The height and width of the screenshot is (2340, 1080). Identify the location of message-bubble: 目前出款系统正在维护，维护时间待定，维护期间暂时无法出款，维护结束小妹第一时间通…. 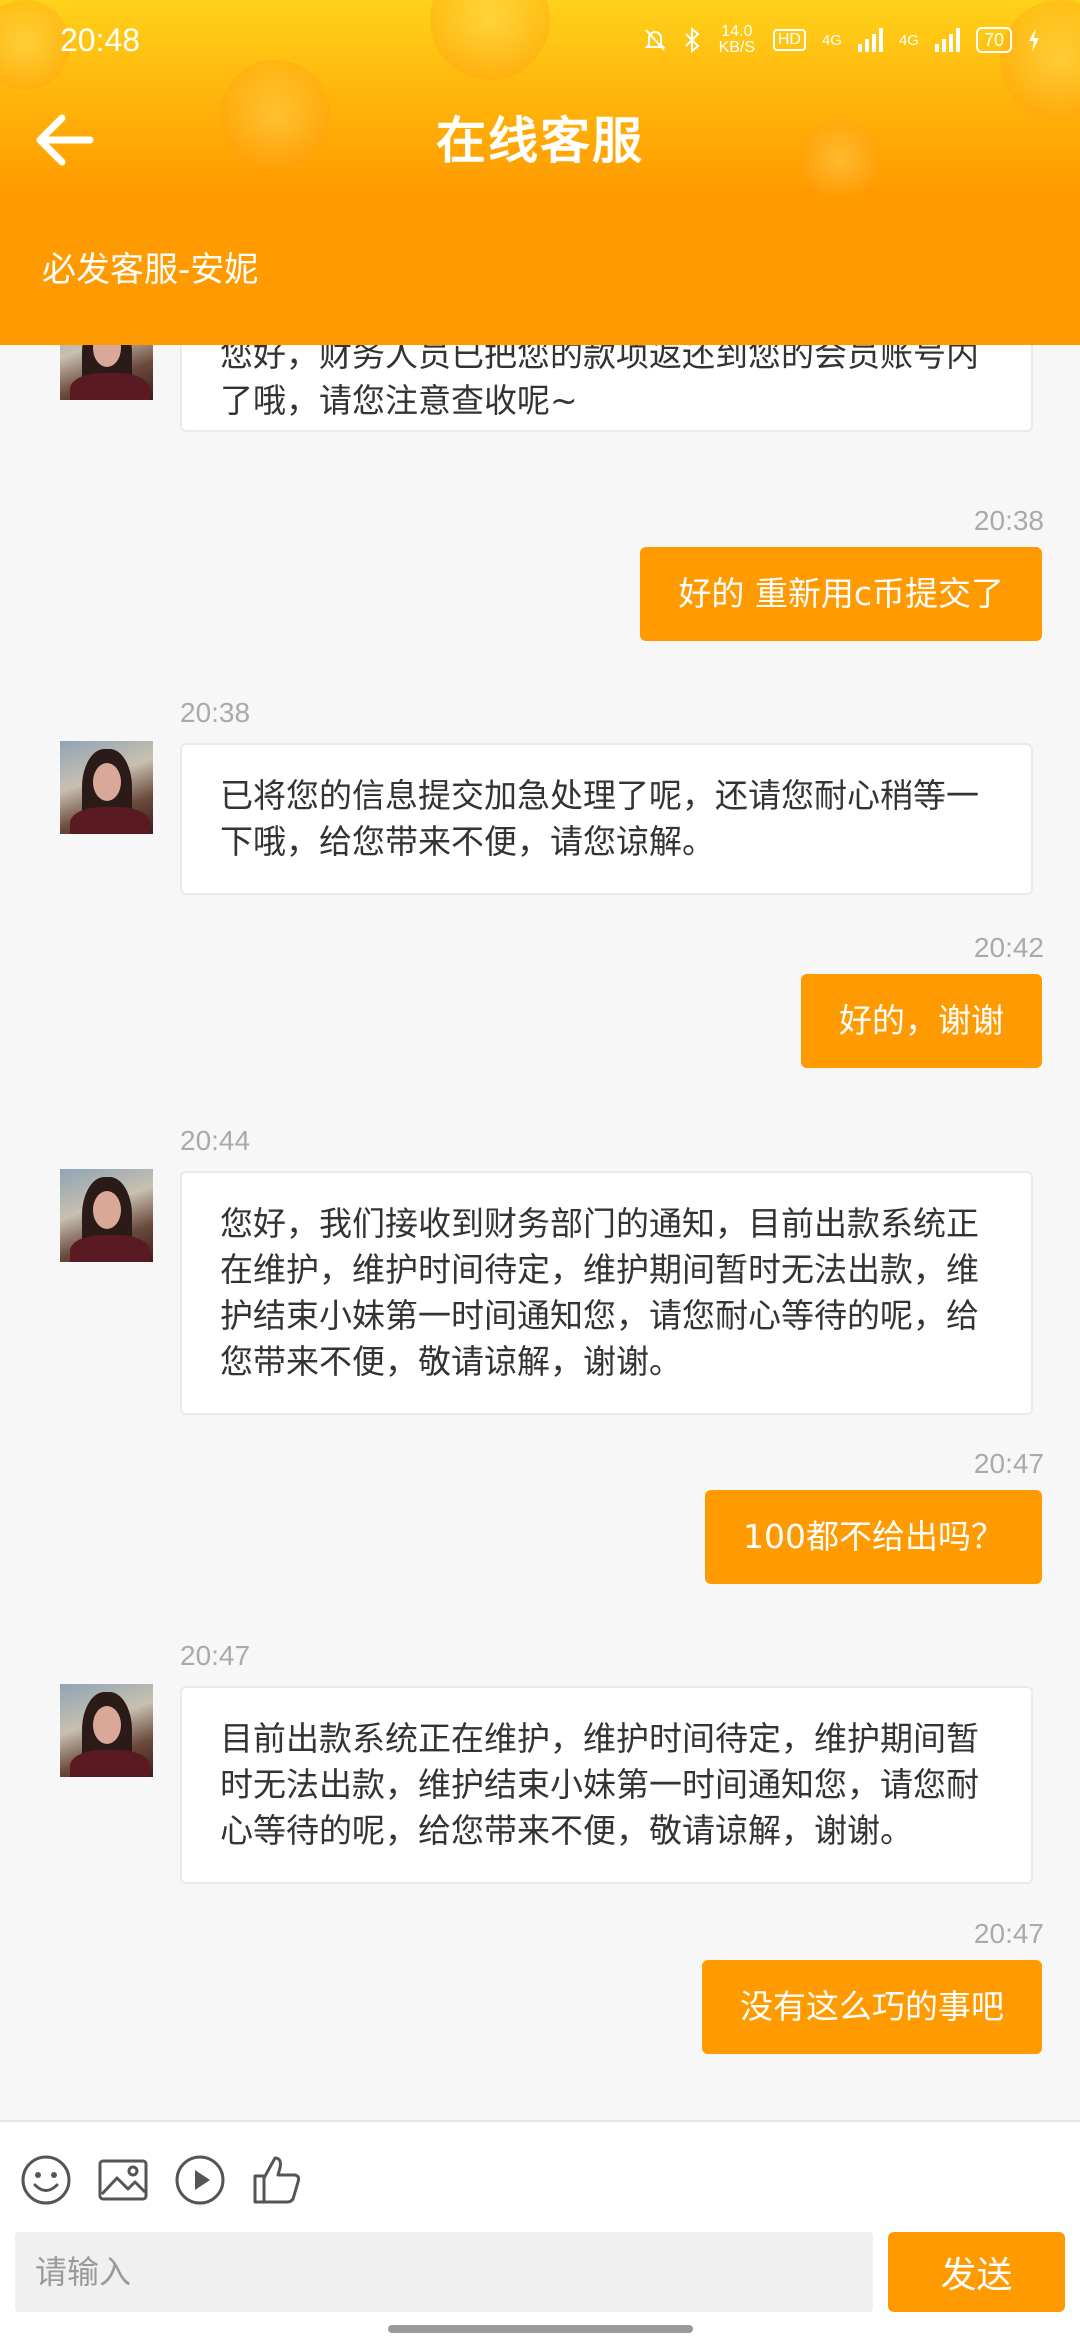
(606, 1785).